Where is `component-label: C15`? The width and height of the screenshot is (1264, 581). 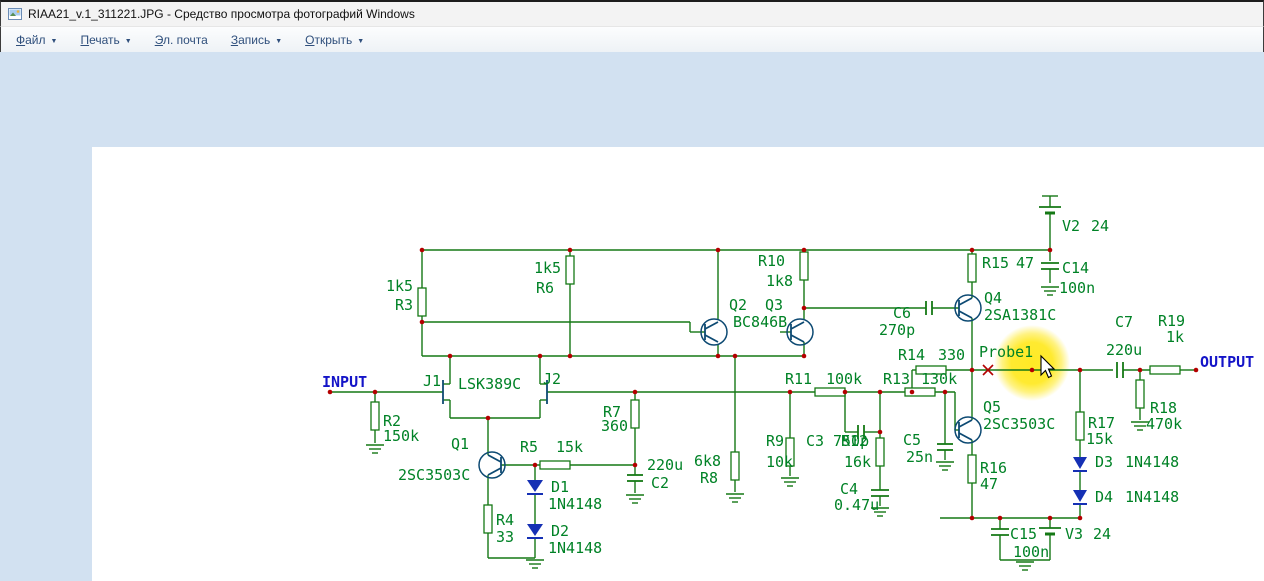 component-label: C15 is located at coordinates (1023, 534).